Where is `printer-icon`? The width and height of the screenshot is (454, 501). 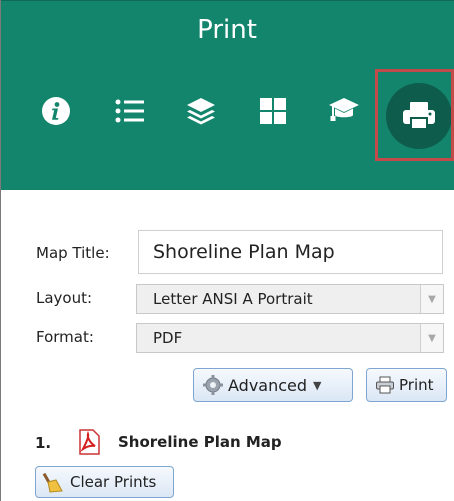 printer-icon is located at coordinates (385, 385).